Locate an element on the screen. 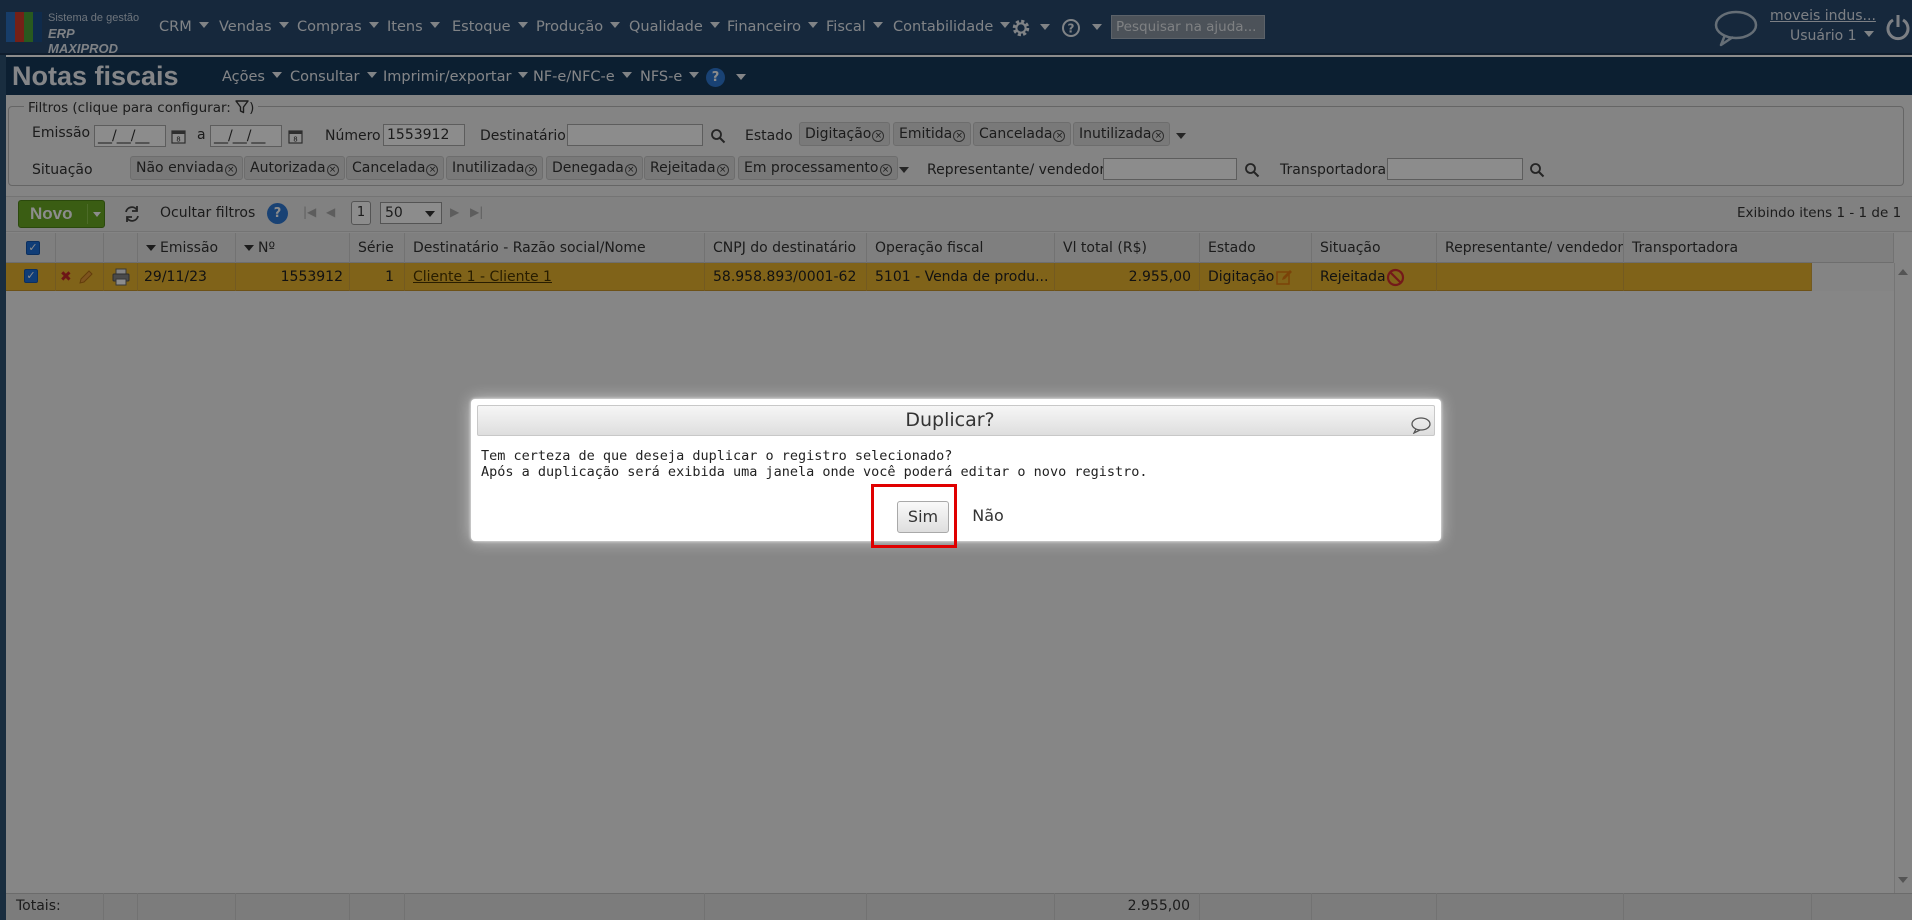 The height and width of the screenshot is (920, 1912). dialog-title: Duplicar? is located at coordinates (950, 420).